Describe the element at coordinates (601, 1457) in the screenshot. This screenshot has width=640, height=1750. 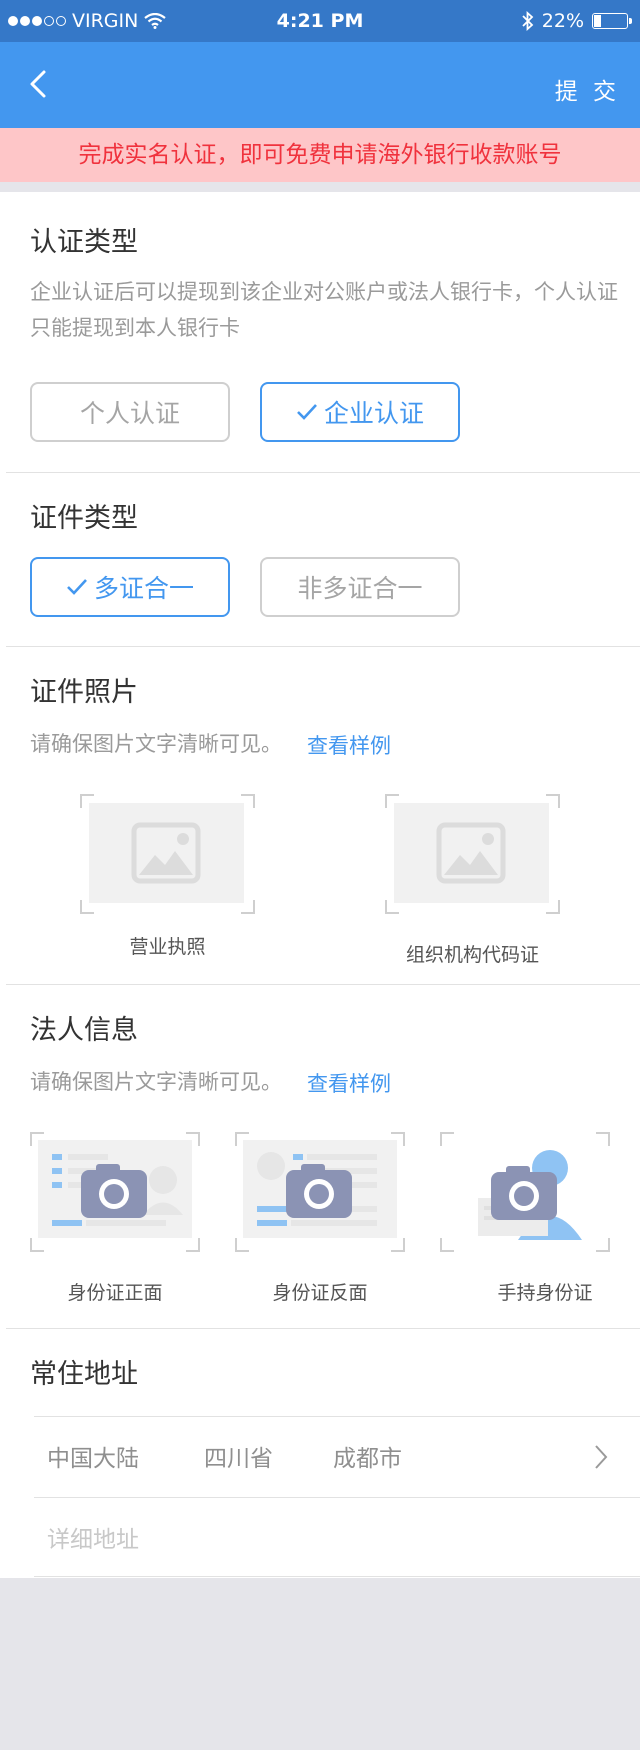
I see `chevron-right-icon` at that location.